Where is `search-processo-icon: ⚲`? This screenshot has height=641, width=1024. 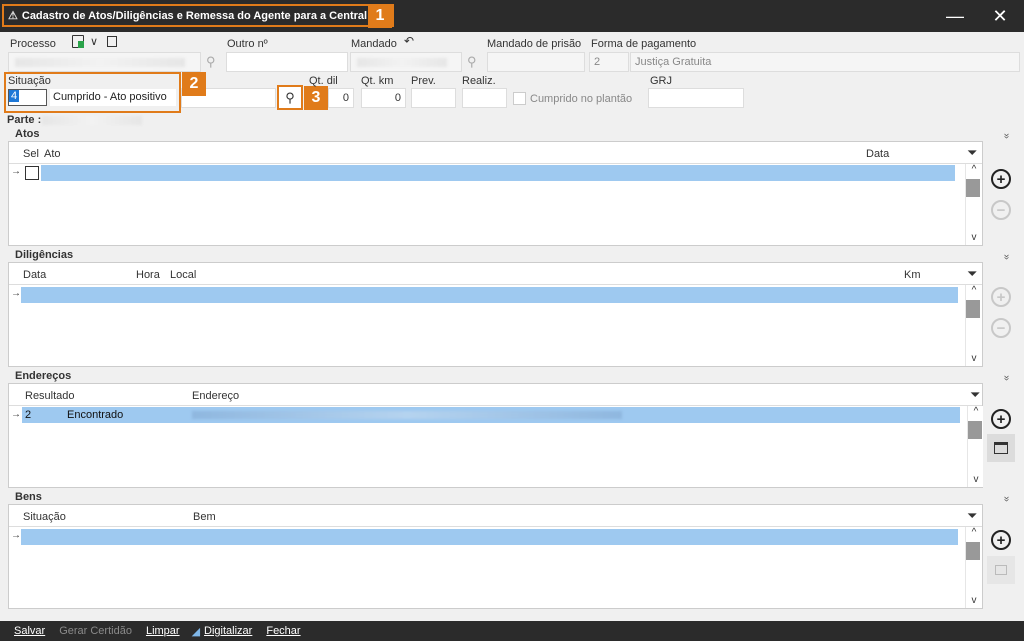
search-processo-icon: ⚲ is located at coordinates (211, 62).